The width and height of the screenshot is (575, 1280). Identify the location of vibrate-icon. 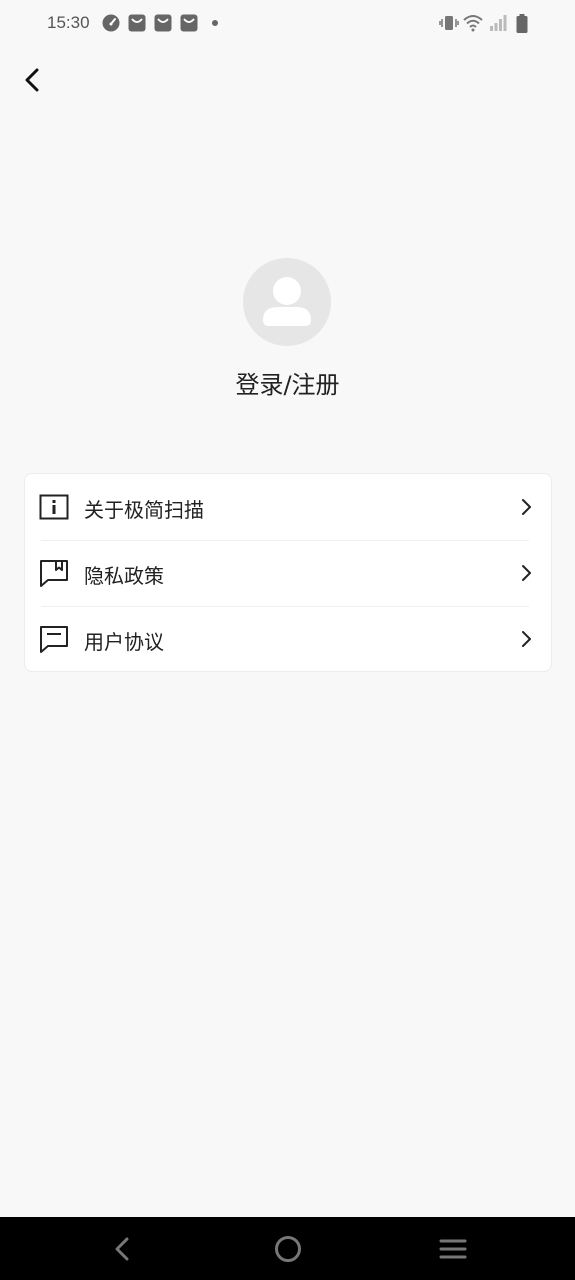
(449, 23).